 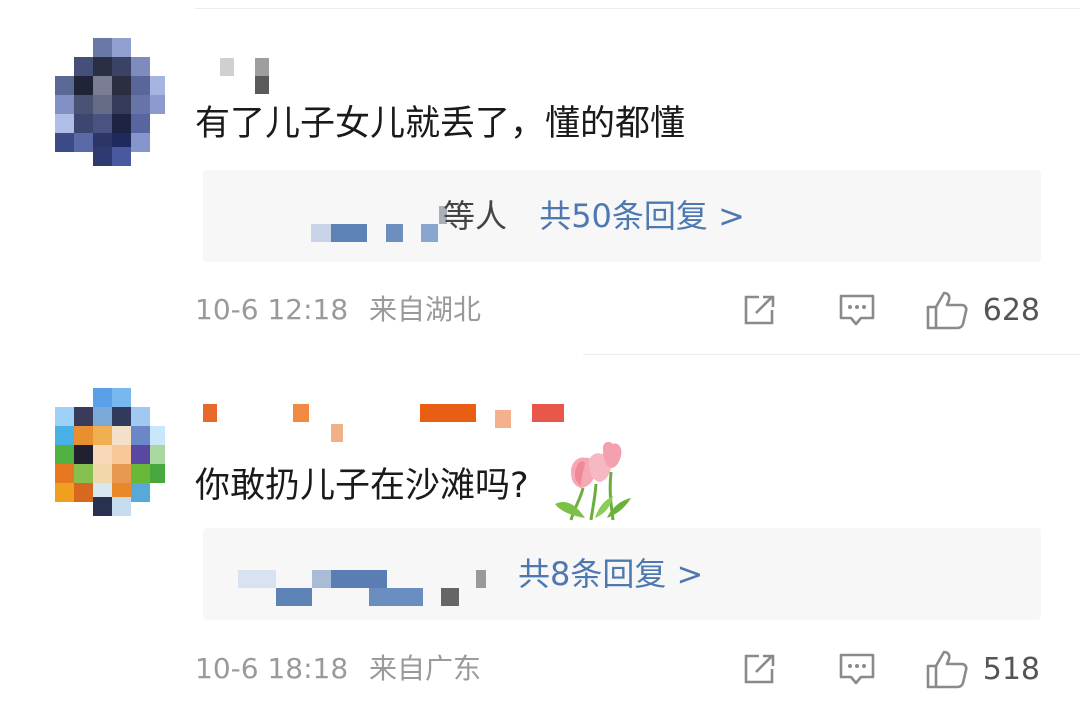 I want to click on comment-meta: 10-6 12:18 来自湖北, so click(x=338, y=310).